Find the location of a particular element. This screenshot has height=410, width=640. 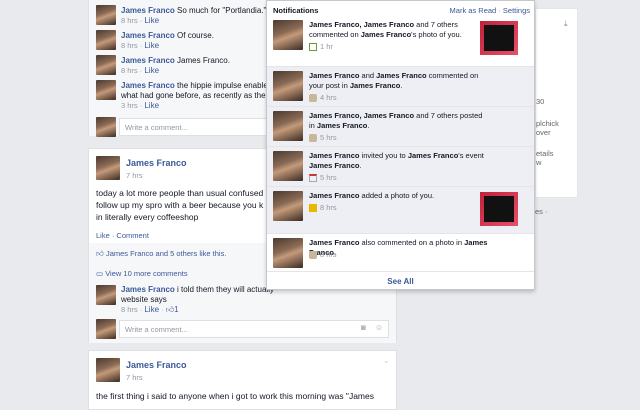

likes-text: James Franco and 5 others like this. is located at coordinates (166, 253).